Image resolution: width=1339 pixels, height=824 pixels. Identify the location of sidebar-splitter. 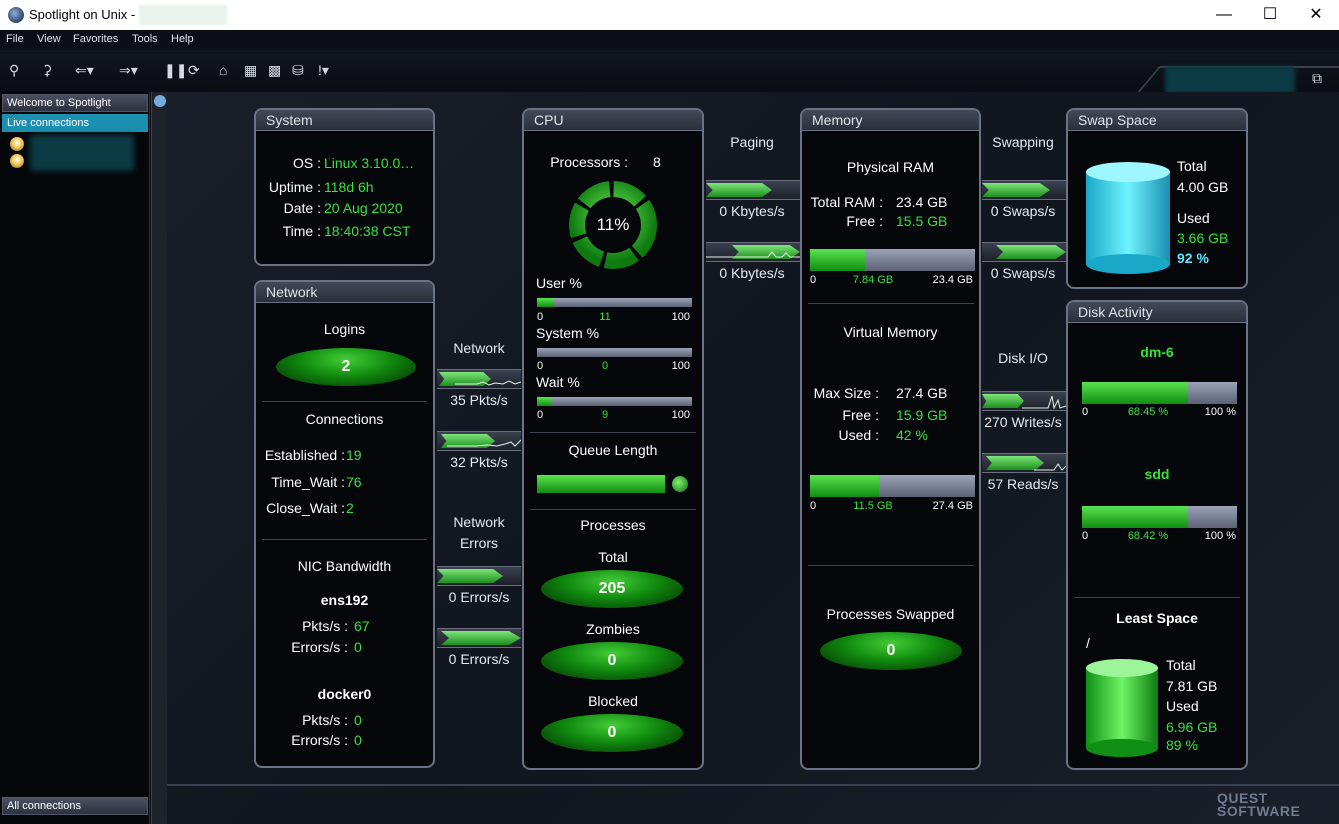
(159, 458).